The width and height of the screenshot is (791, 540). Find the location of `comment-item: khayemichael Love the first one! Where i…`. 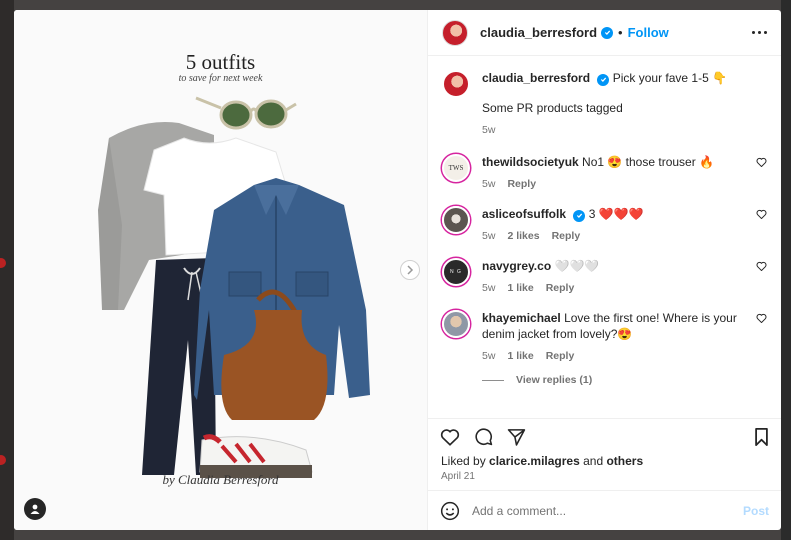

comment-item: khayemichael Love the first one! Where i… is located at coordinates (604, 337).